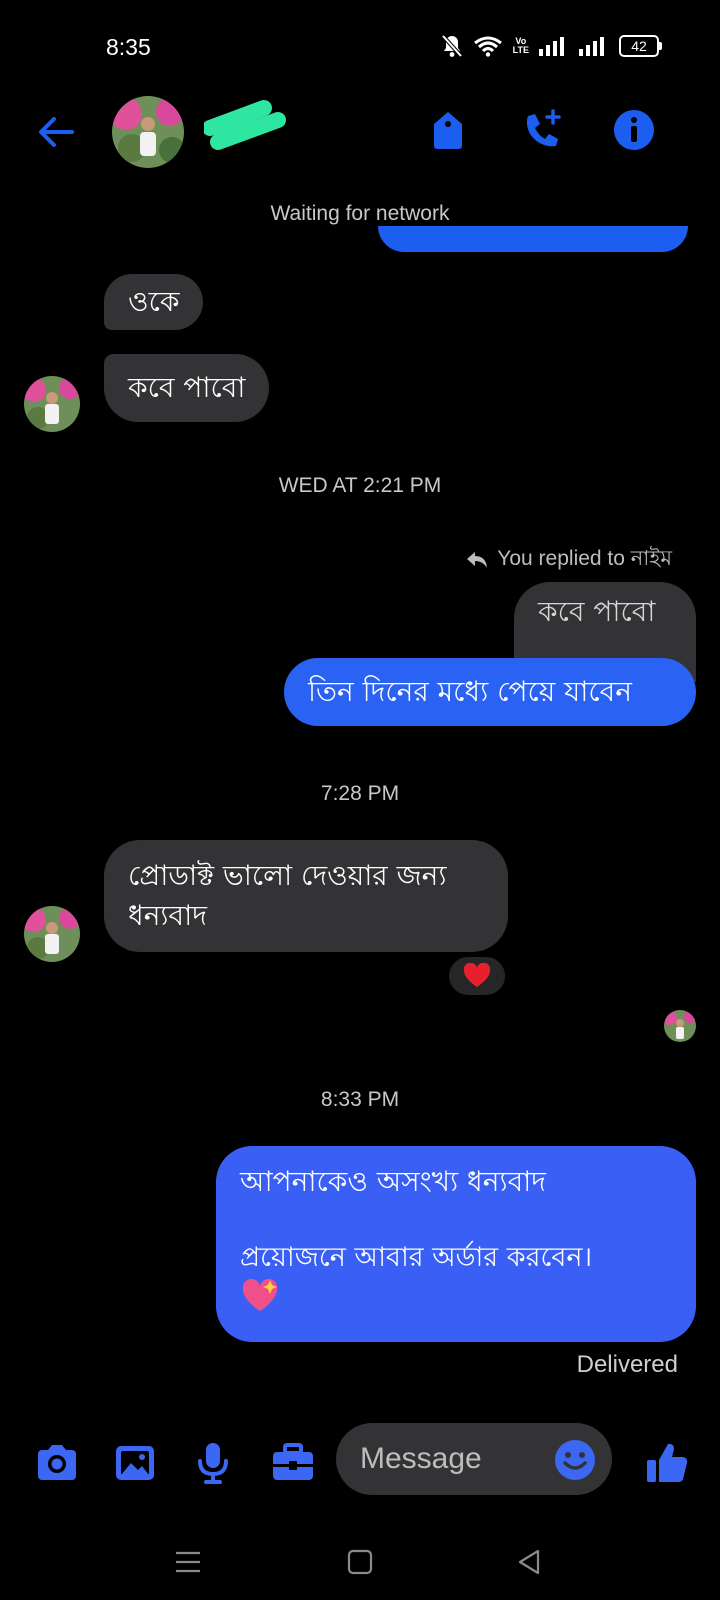 This screenshot has height=1600, width=720. I want to click on gallery-button, so click(135, 1463).